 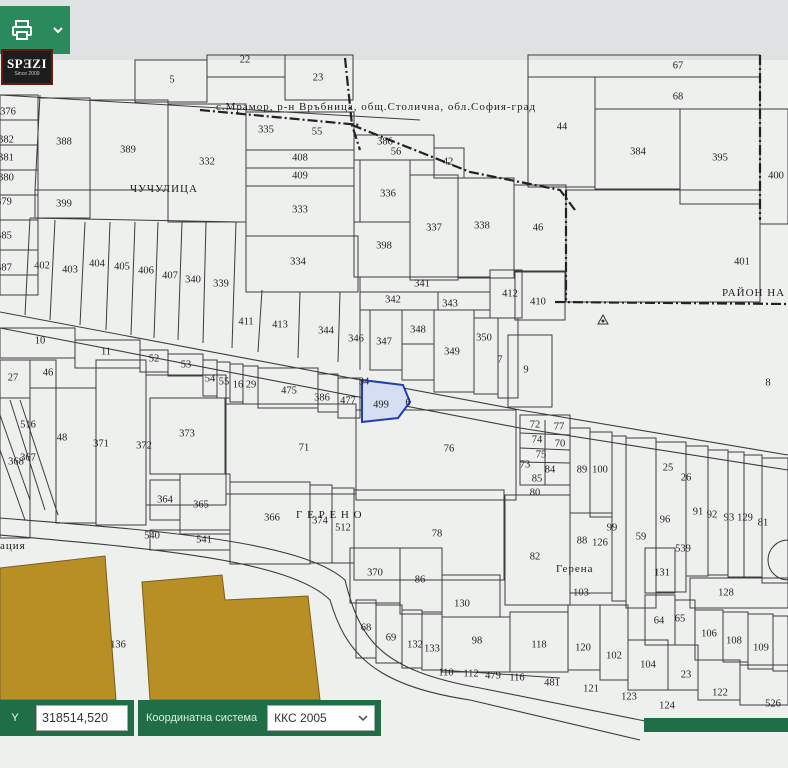 I want to click on watermark-logo: SPƎZI Since 2009, so click(x=27, y=67).